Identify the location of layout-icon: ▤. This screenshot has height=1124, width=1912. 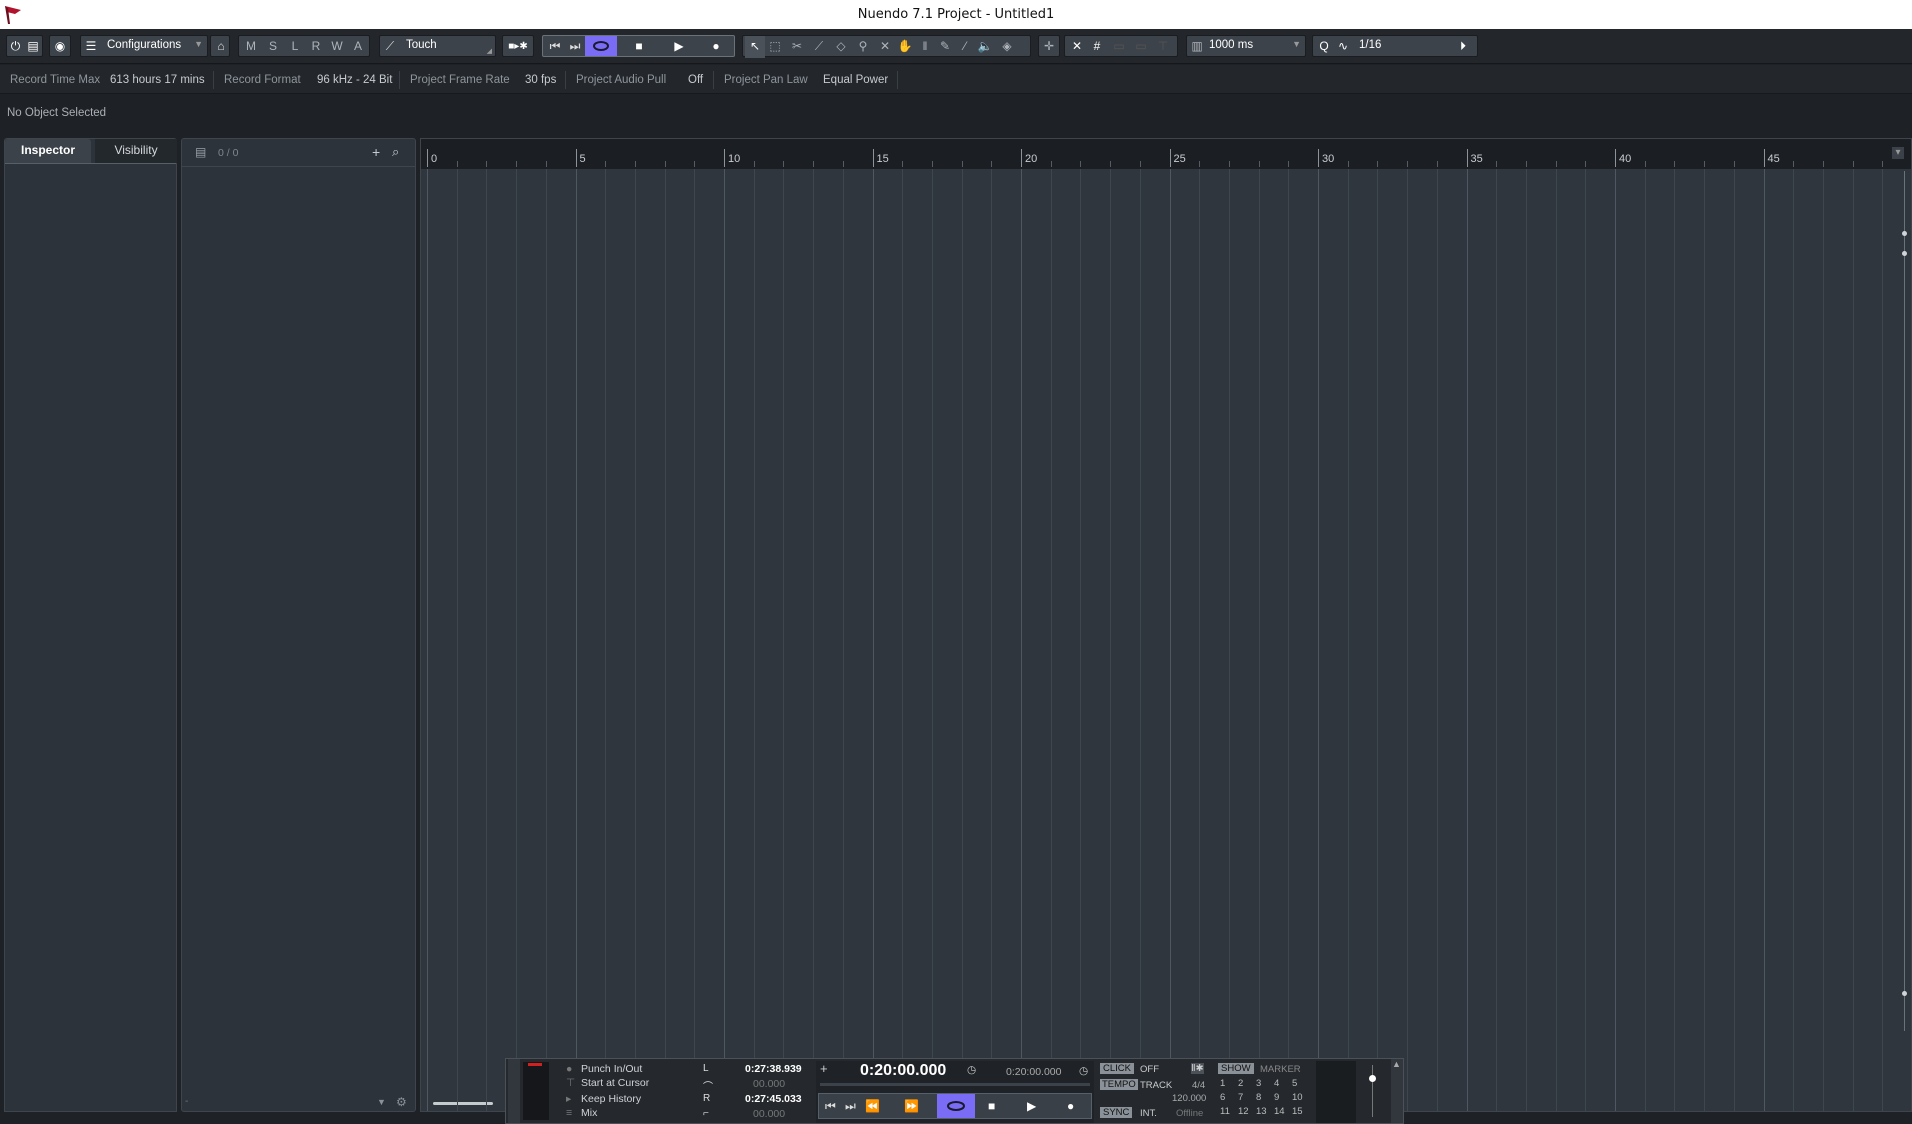
(33, 47).